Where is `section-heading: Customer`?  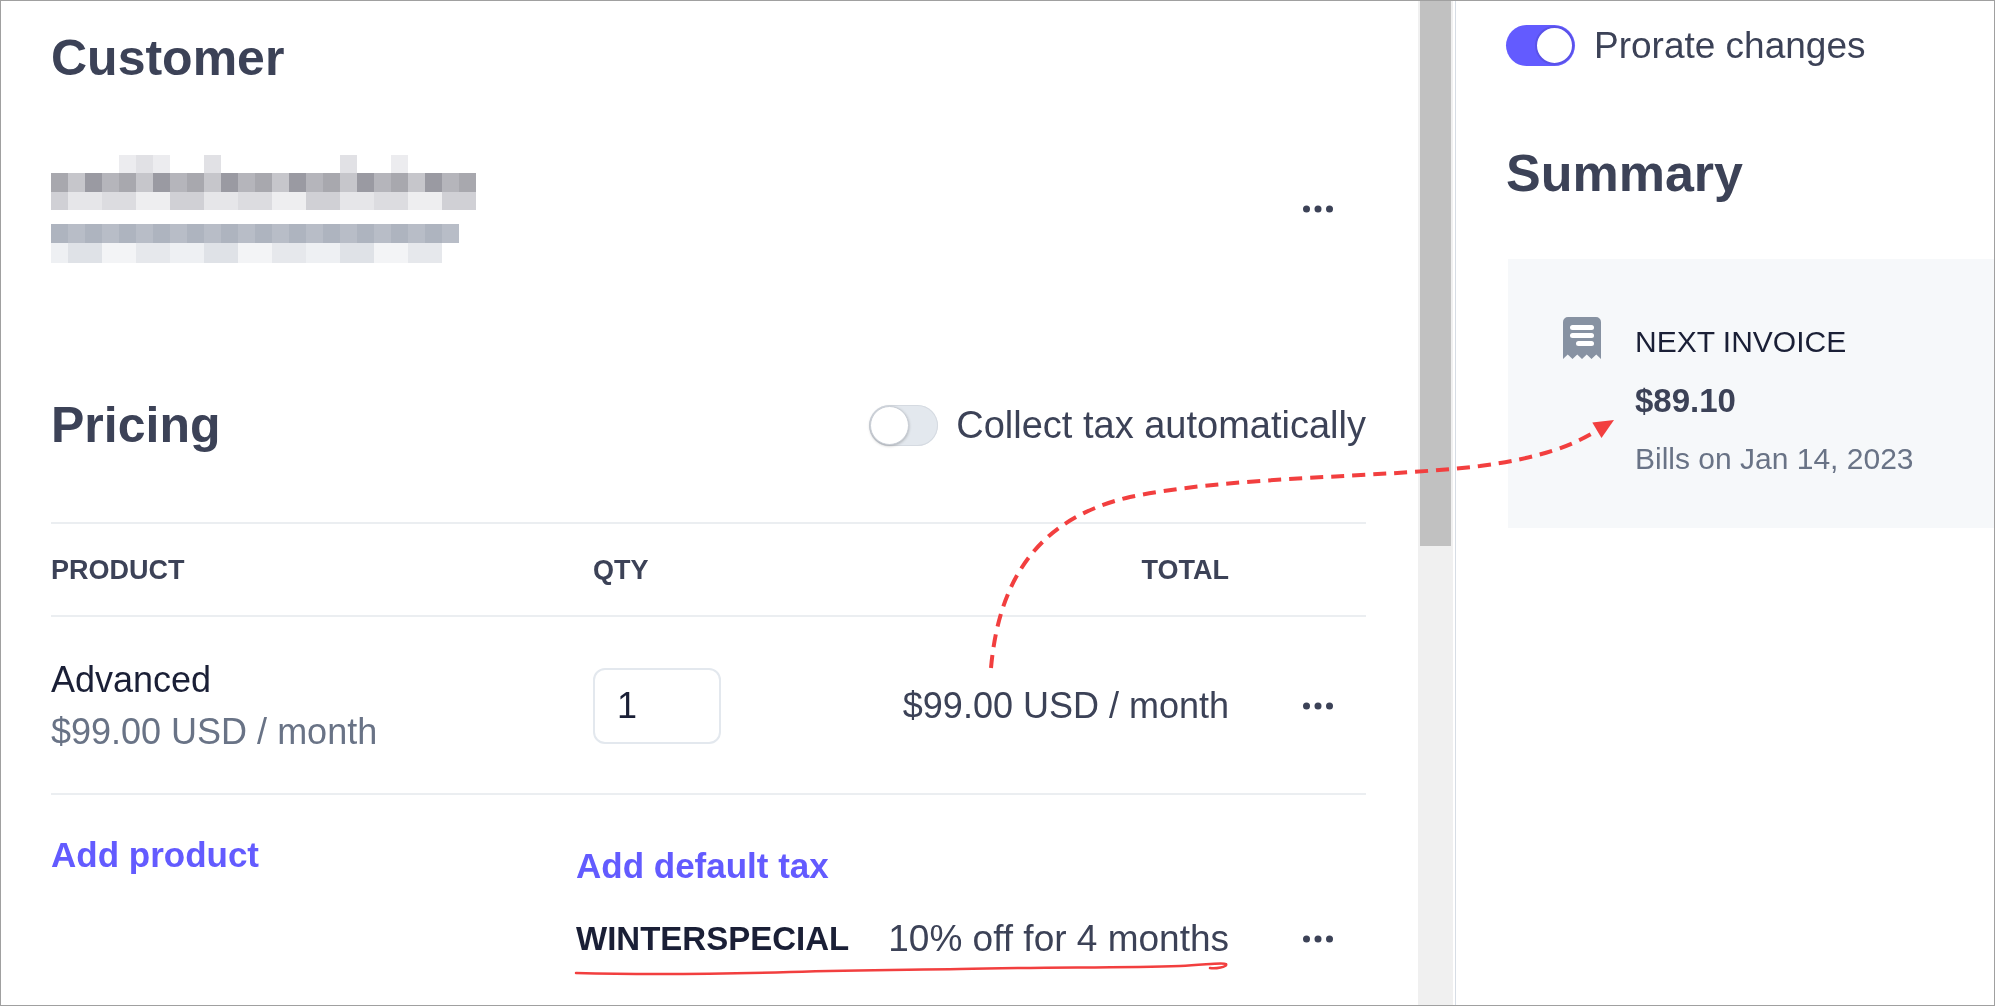
section-heading: Customer is located at coordinates (168, 58).